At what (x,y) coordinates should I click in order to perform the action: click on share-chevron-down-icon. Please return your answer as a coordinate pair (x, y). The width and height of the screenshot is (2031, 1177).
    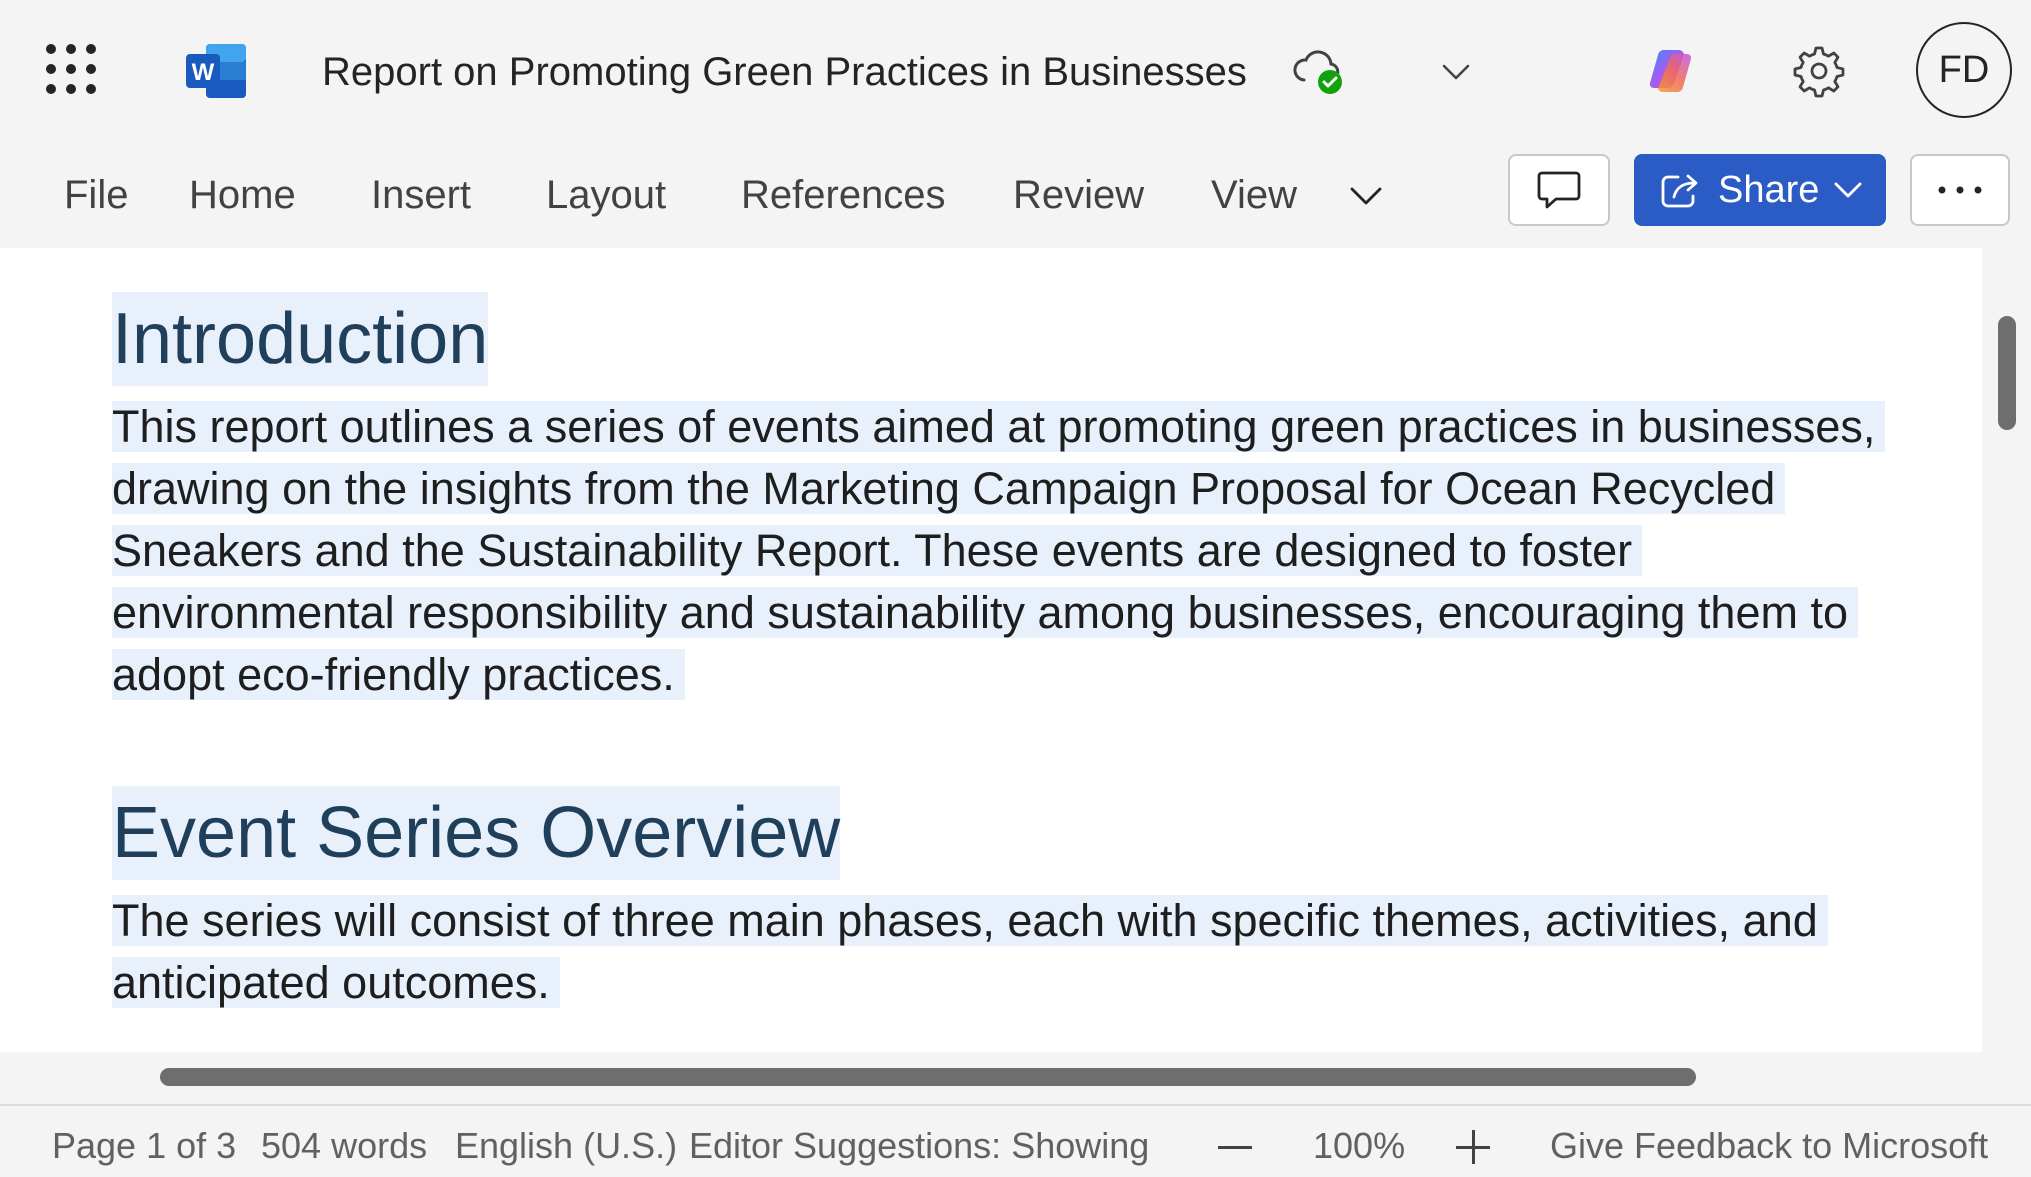
    Looking at the image, I should click on (1848, 190).